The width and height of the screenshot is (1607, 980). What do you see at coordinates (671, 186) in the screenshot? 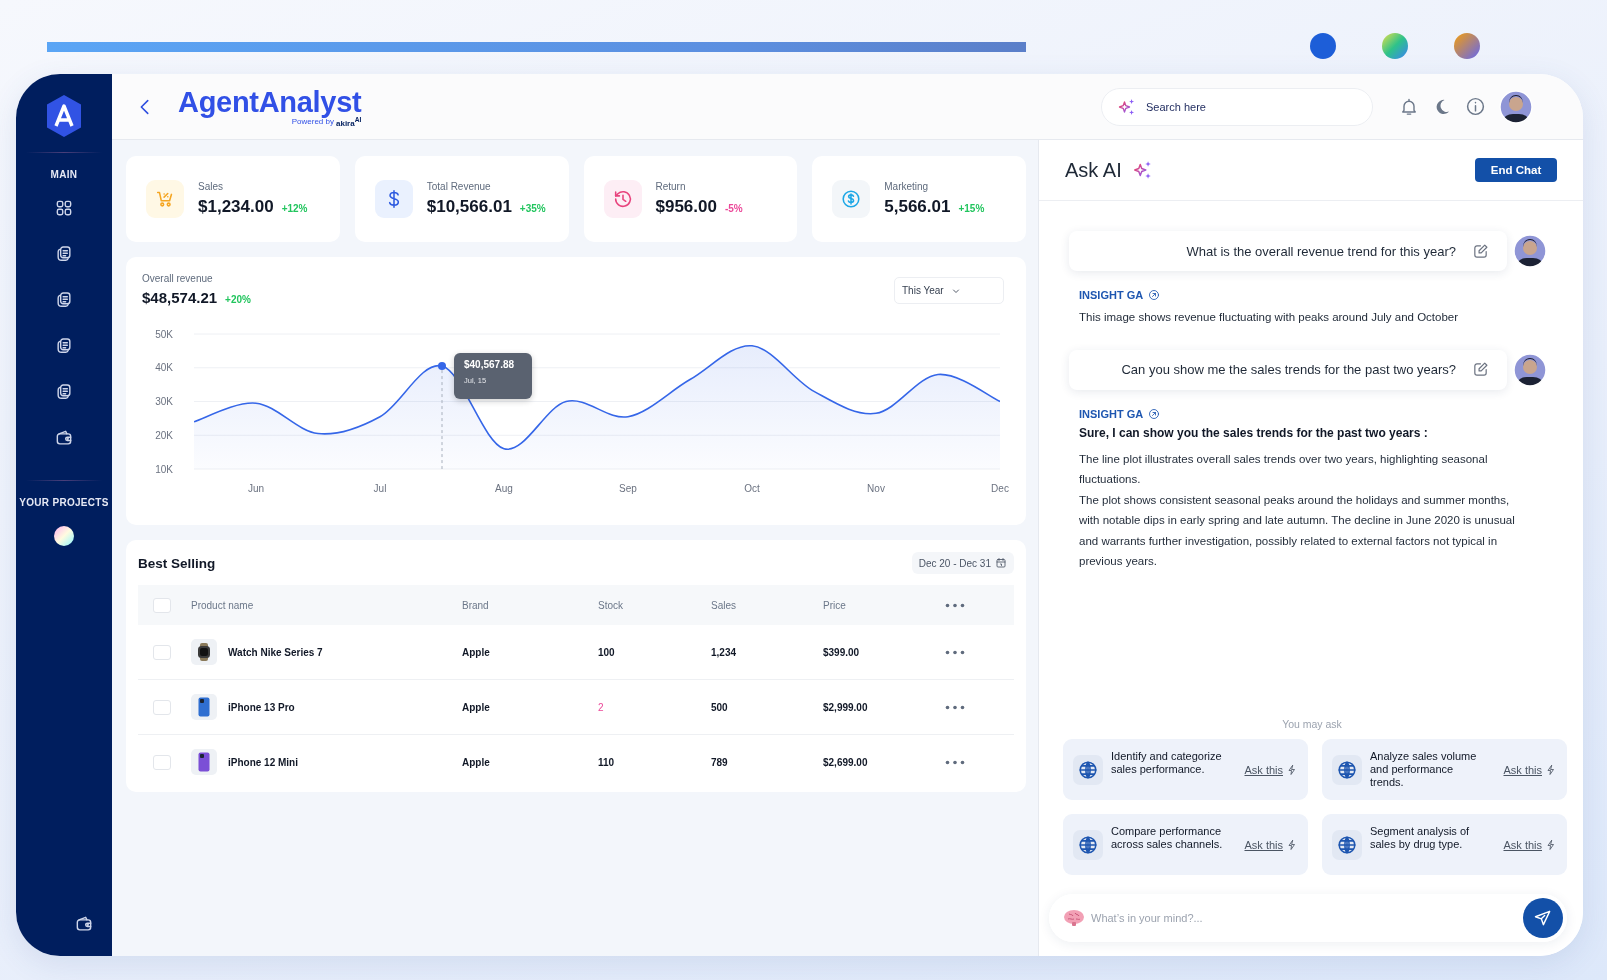
I see `stat-label: Return` at bounding box center [671, 186].